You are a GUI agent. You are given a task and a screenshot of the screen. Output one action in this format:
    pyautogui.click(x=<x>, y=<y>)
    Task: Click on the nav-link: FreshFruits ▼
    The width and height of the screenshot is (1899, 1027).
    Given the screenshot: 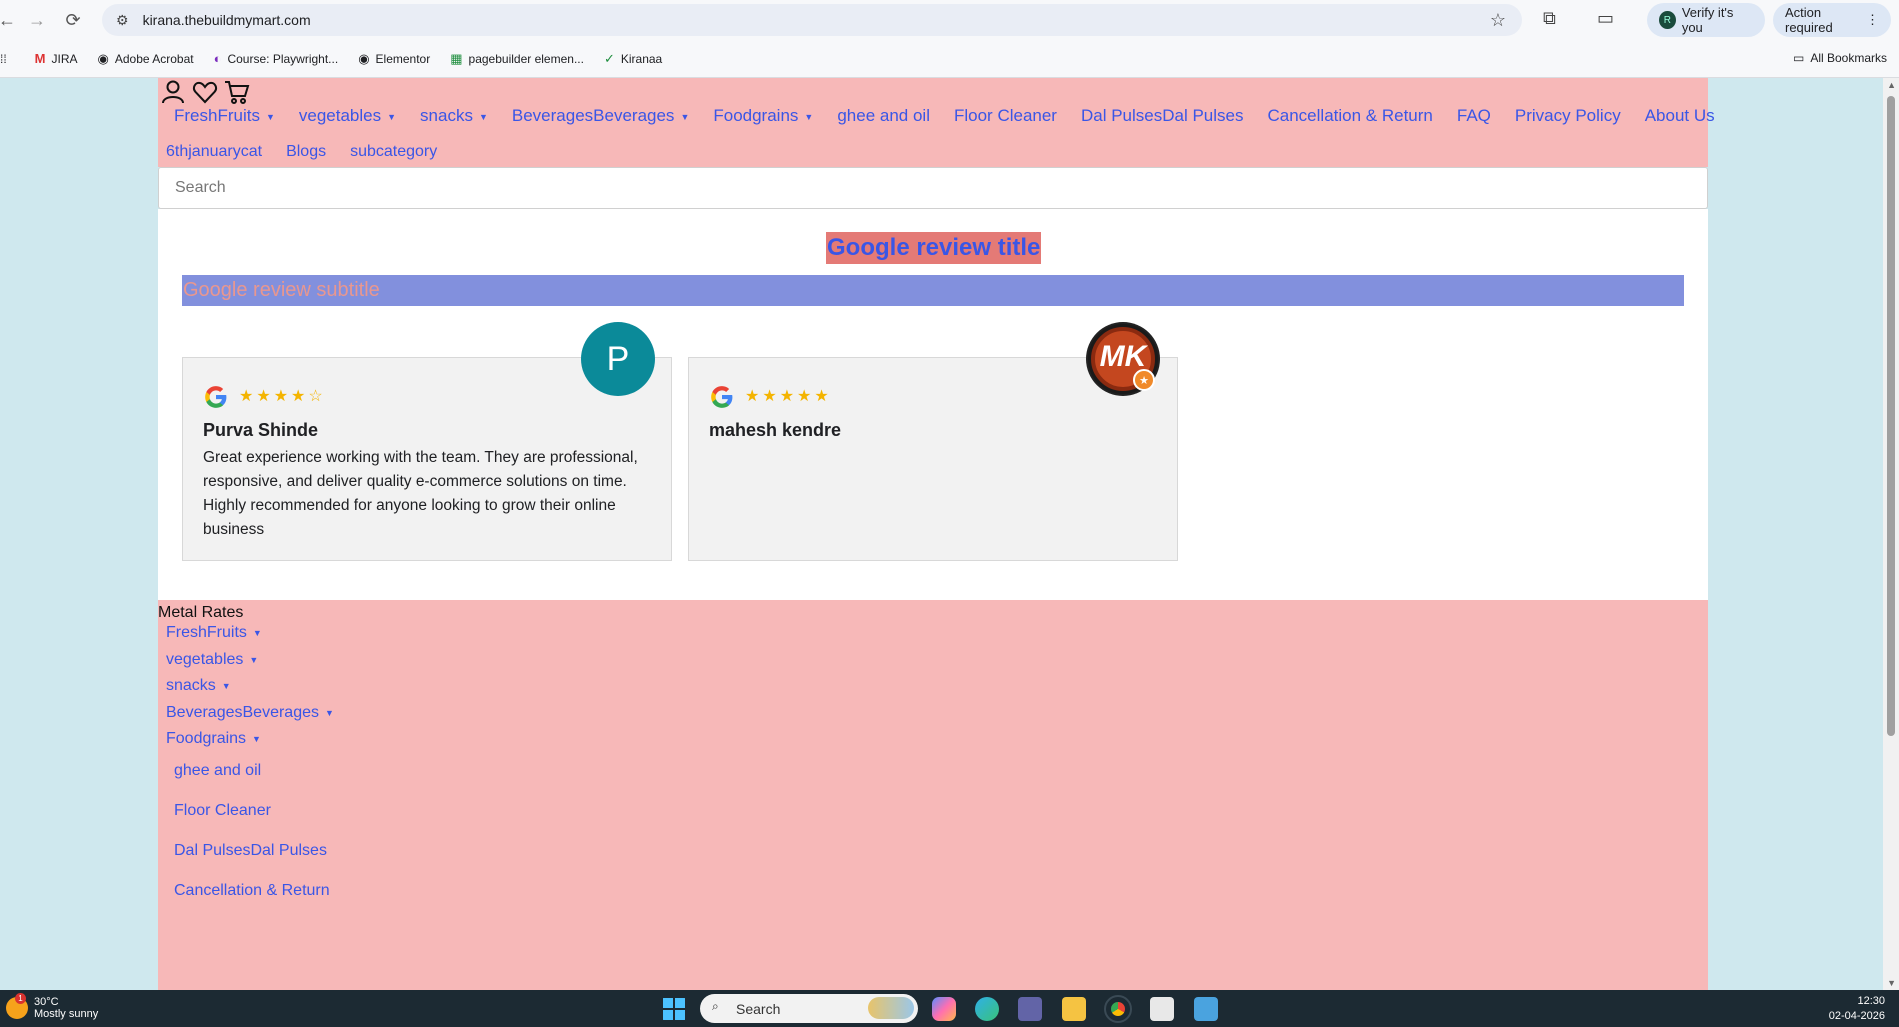 What is the action you would take?
    pyautogui.click(x=224, y=116)
    